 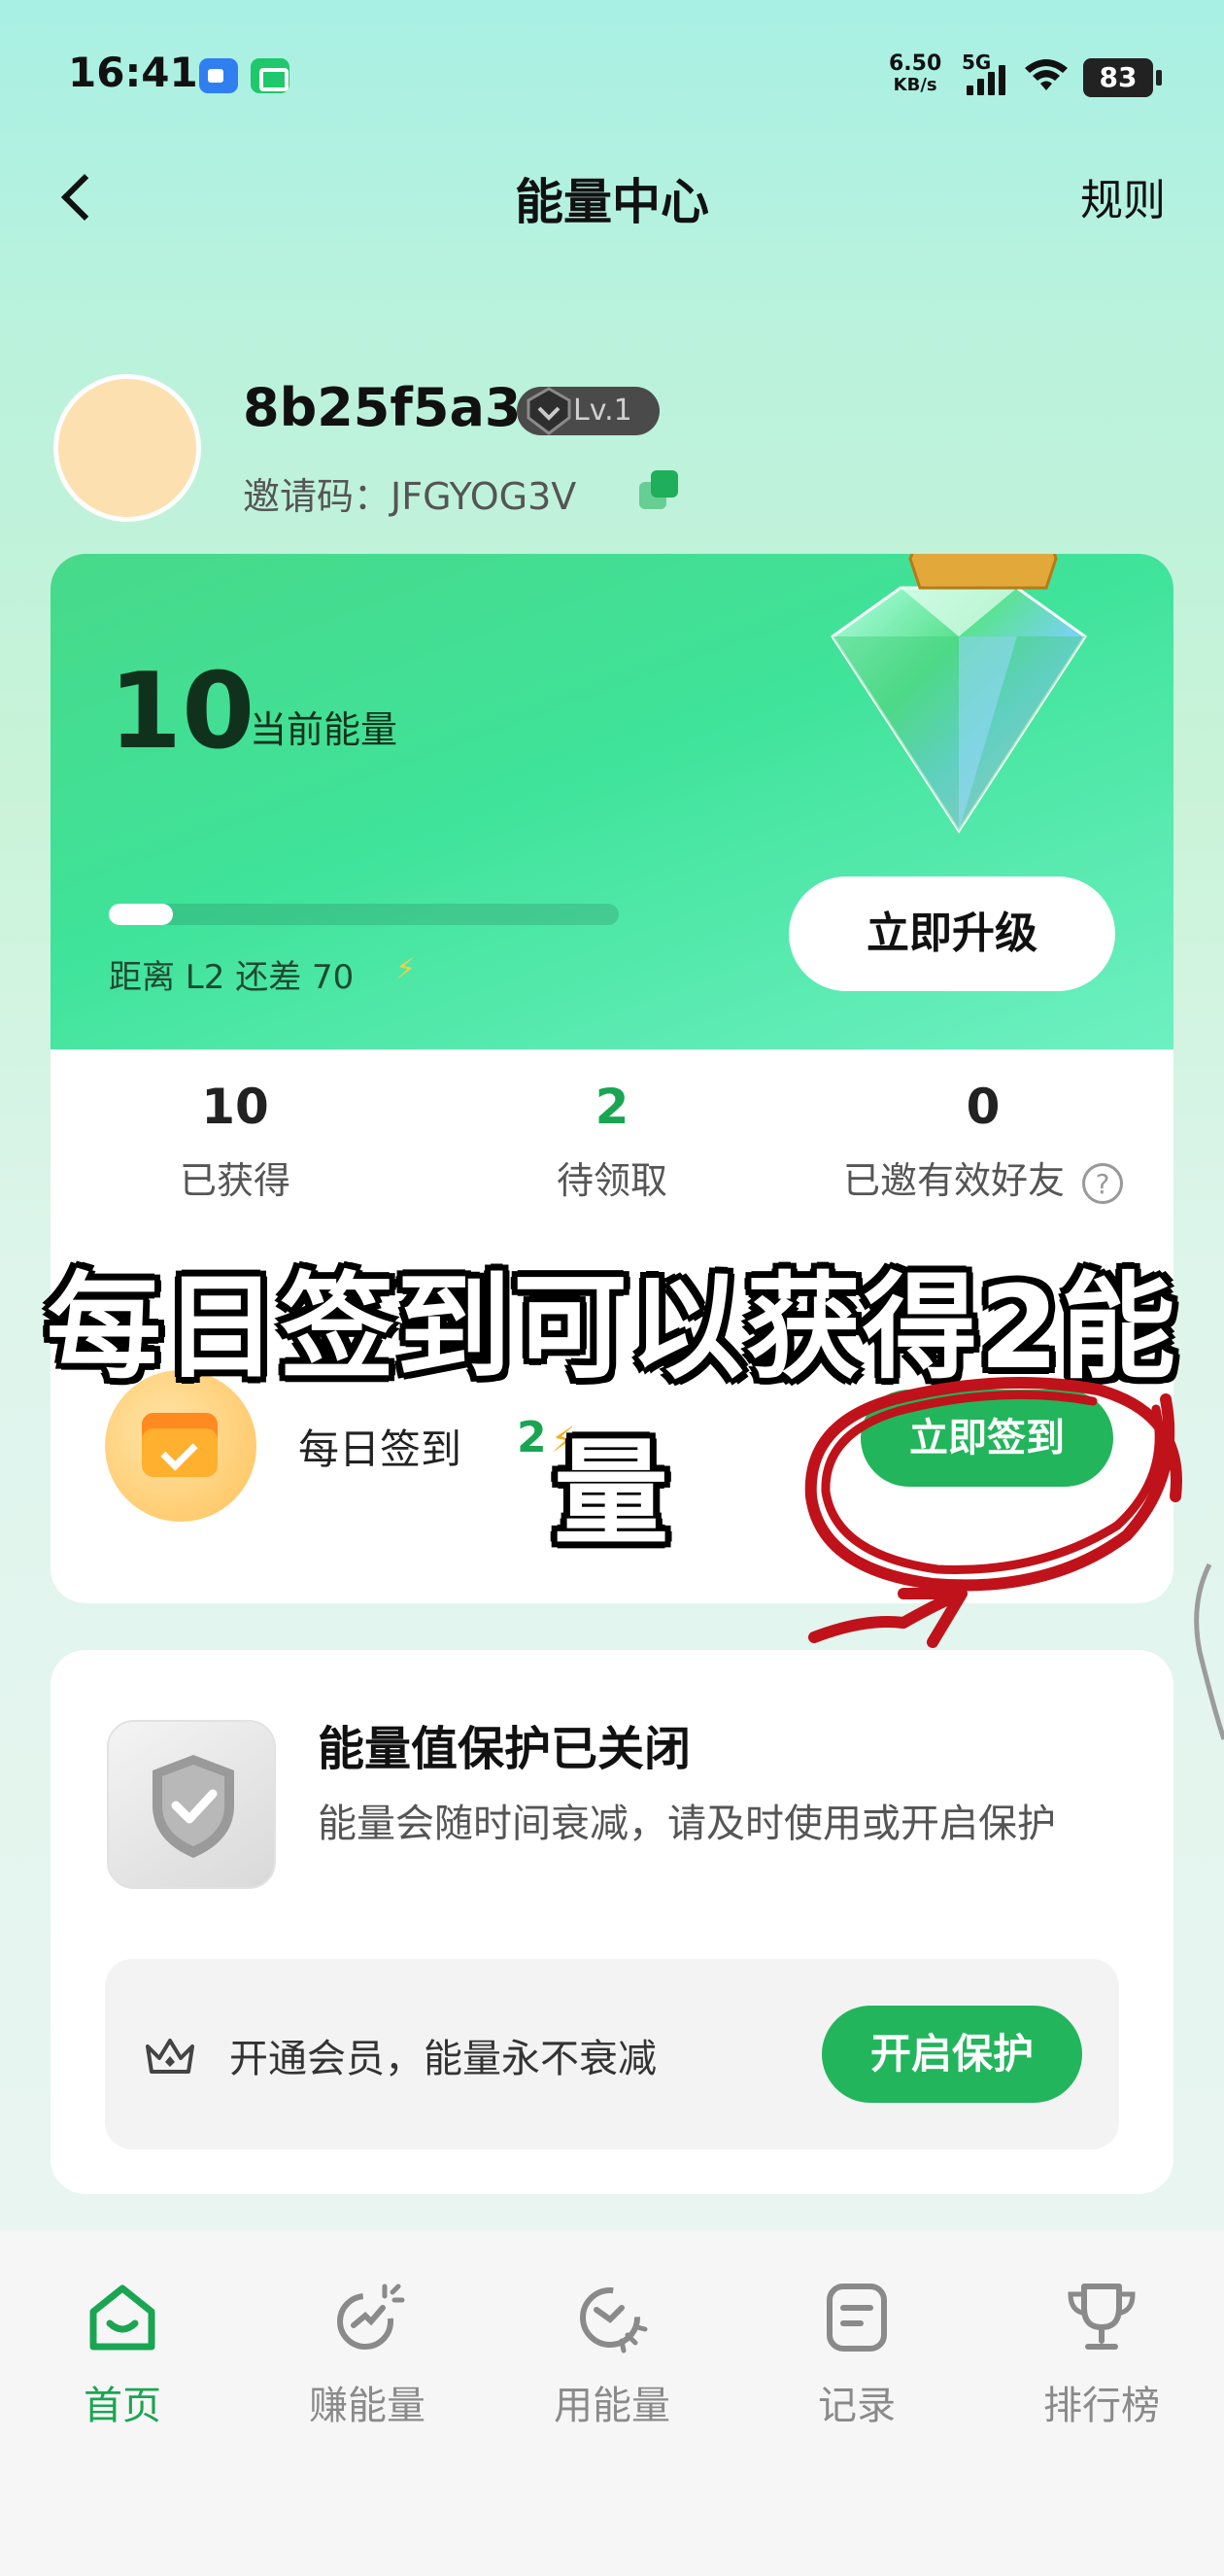 What do you see at coordinates (612, 202) in the screenshot?
I see `page-title: 能量中心` at bounding box center [612, 202].